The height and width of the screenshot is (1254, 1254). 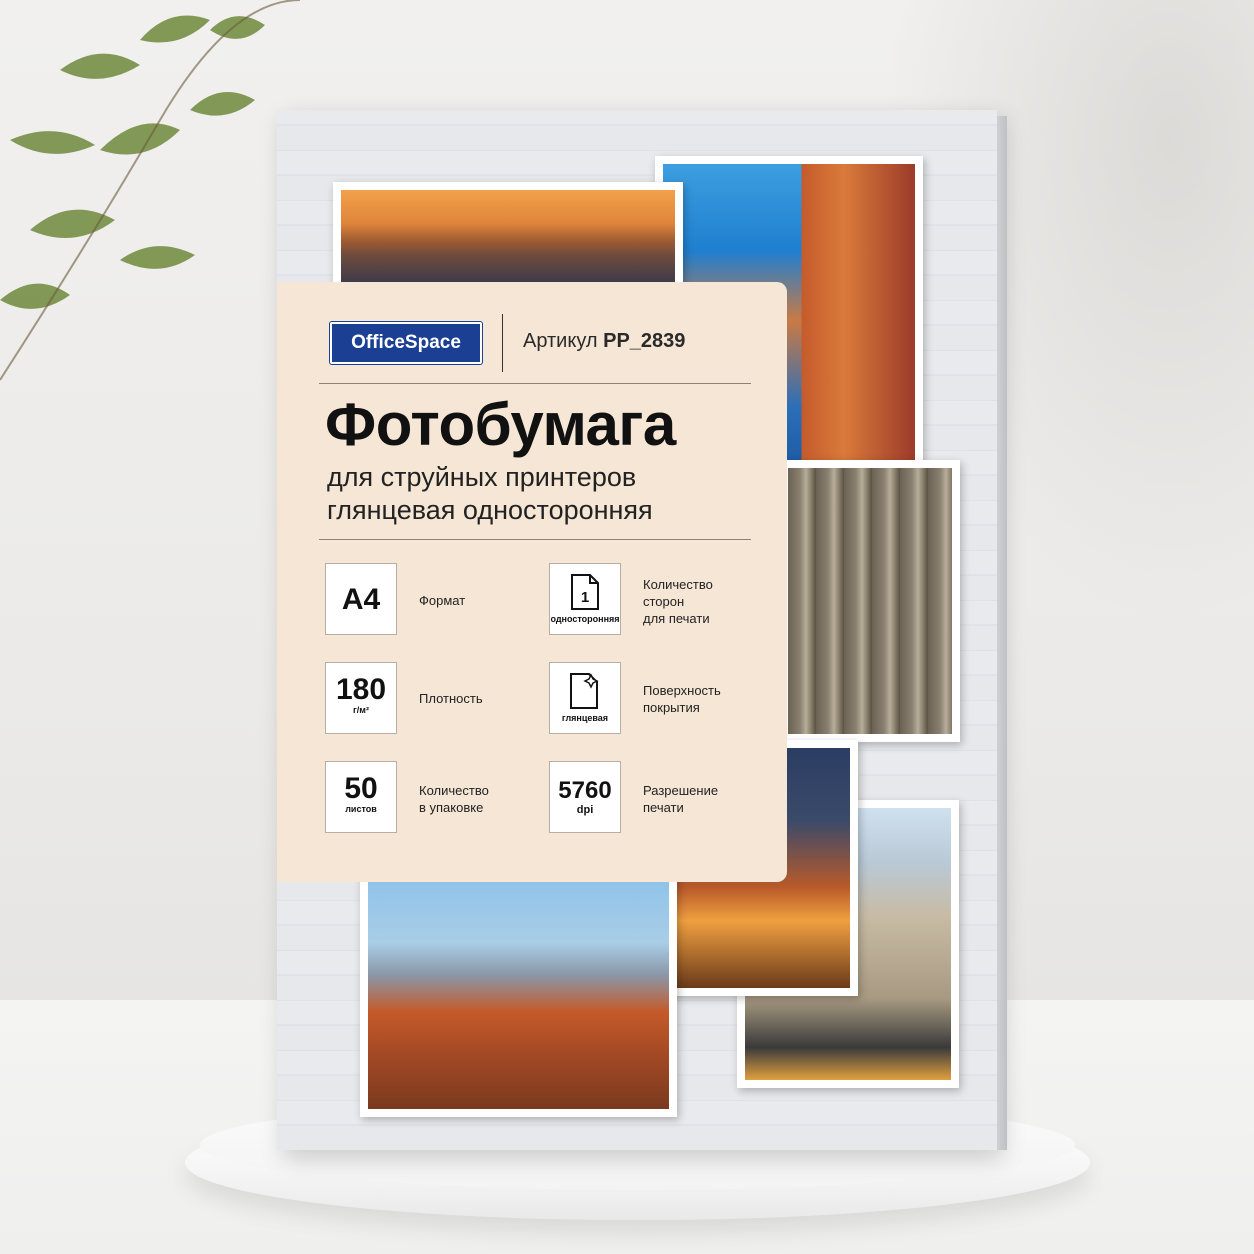 I want to click on spec-quantity-label-1: Количество, so click(x=454, y=790).